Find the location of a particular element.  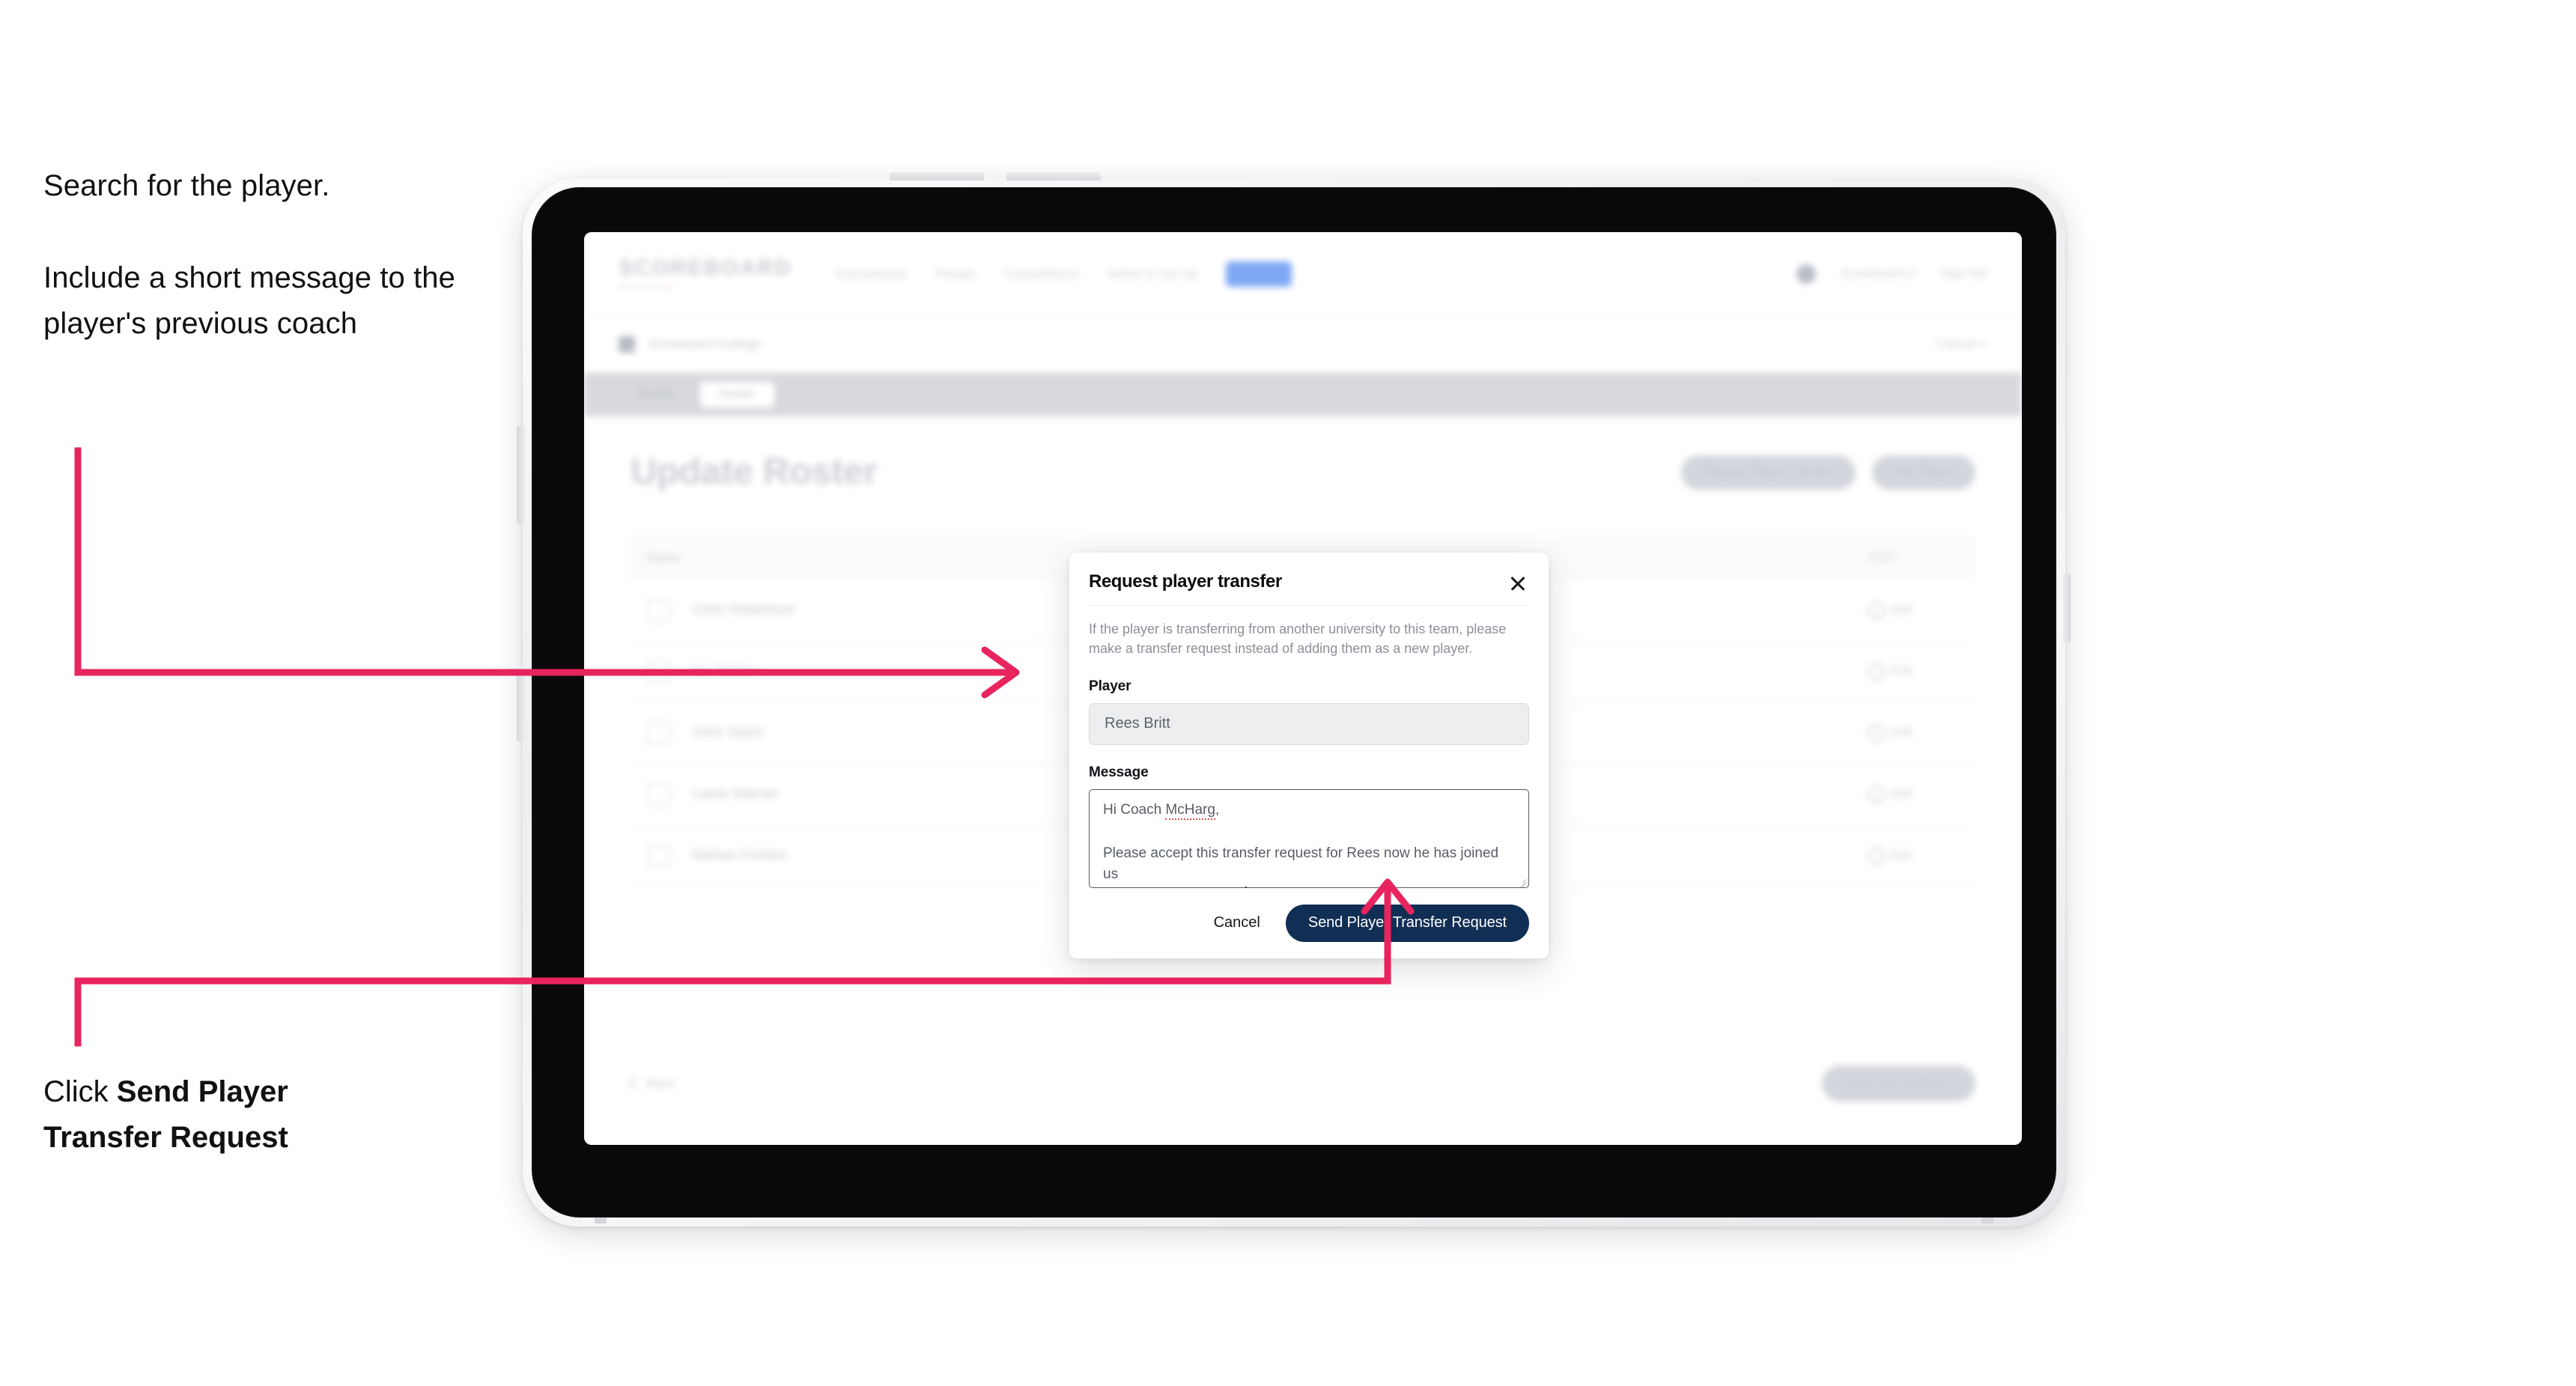

nav-right-cluster: Scoreboard U Sign Out is located at coordinates (1891, 274).